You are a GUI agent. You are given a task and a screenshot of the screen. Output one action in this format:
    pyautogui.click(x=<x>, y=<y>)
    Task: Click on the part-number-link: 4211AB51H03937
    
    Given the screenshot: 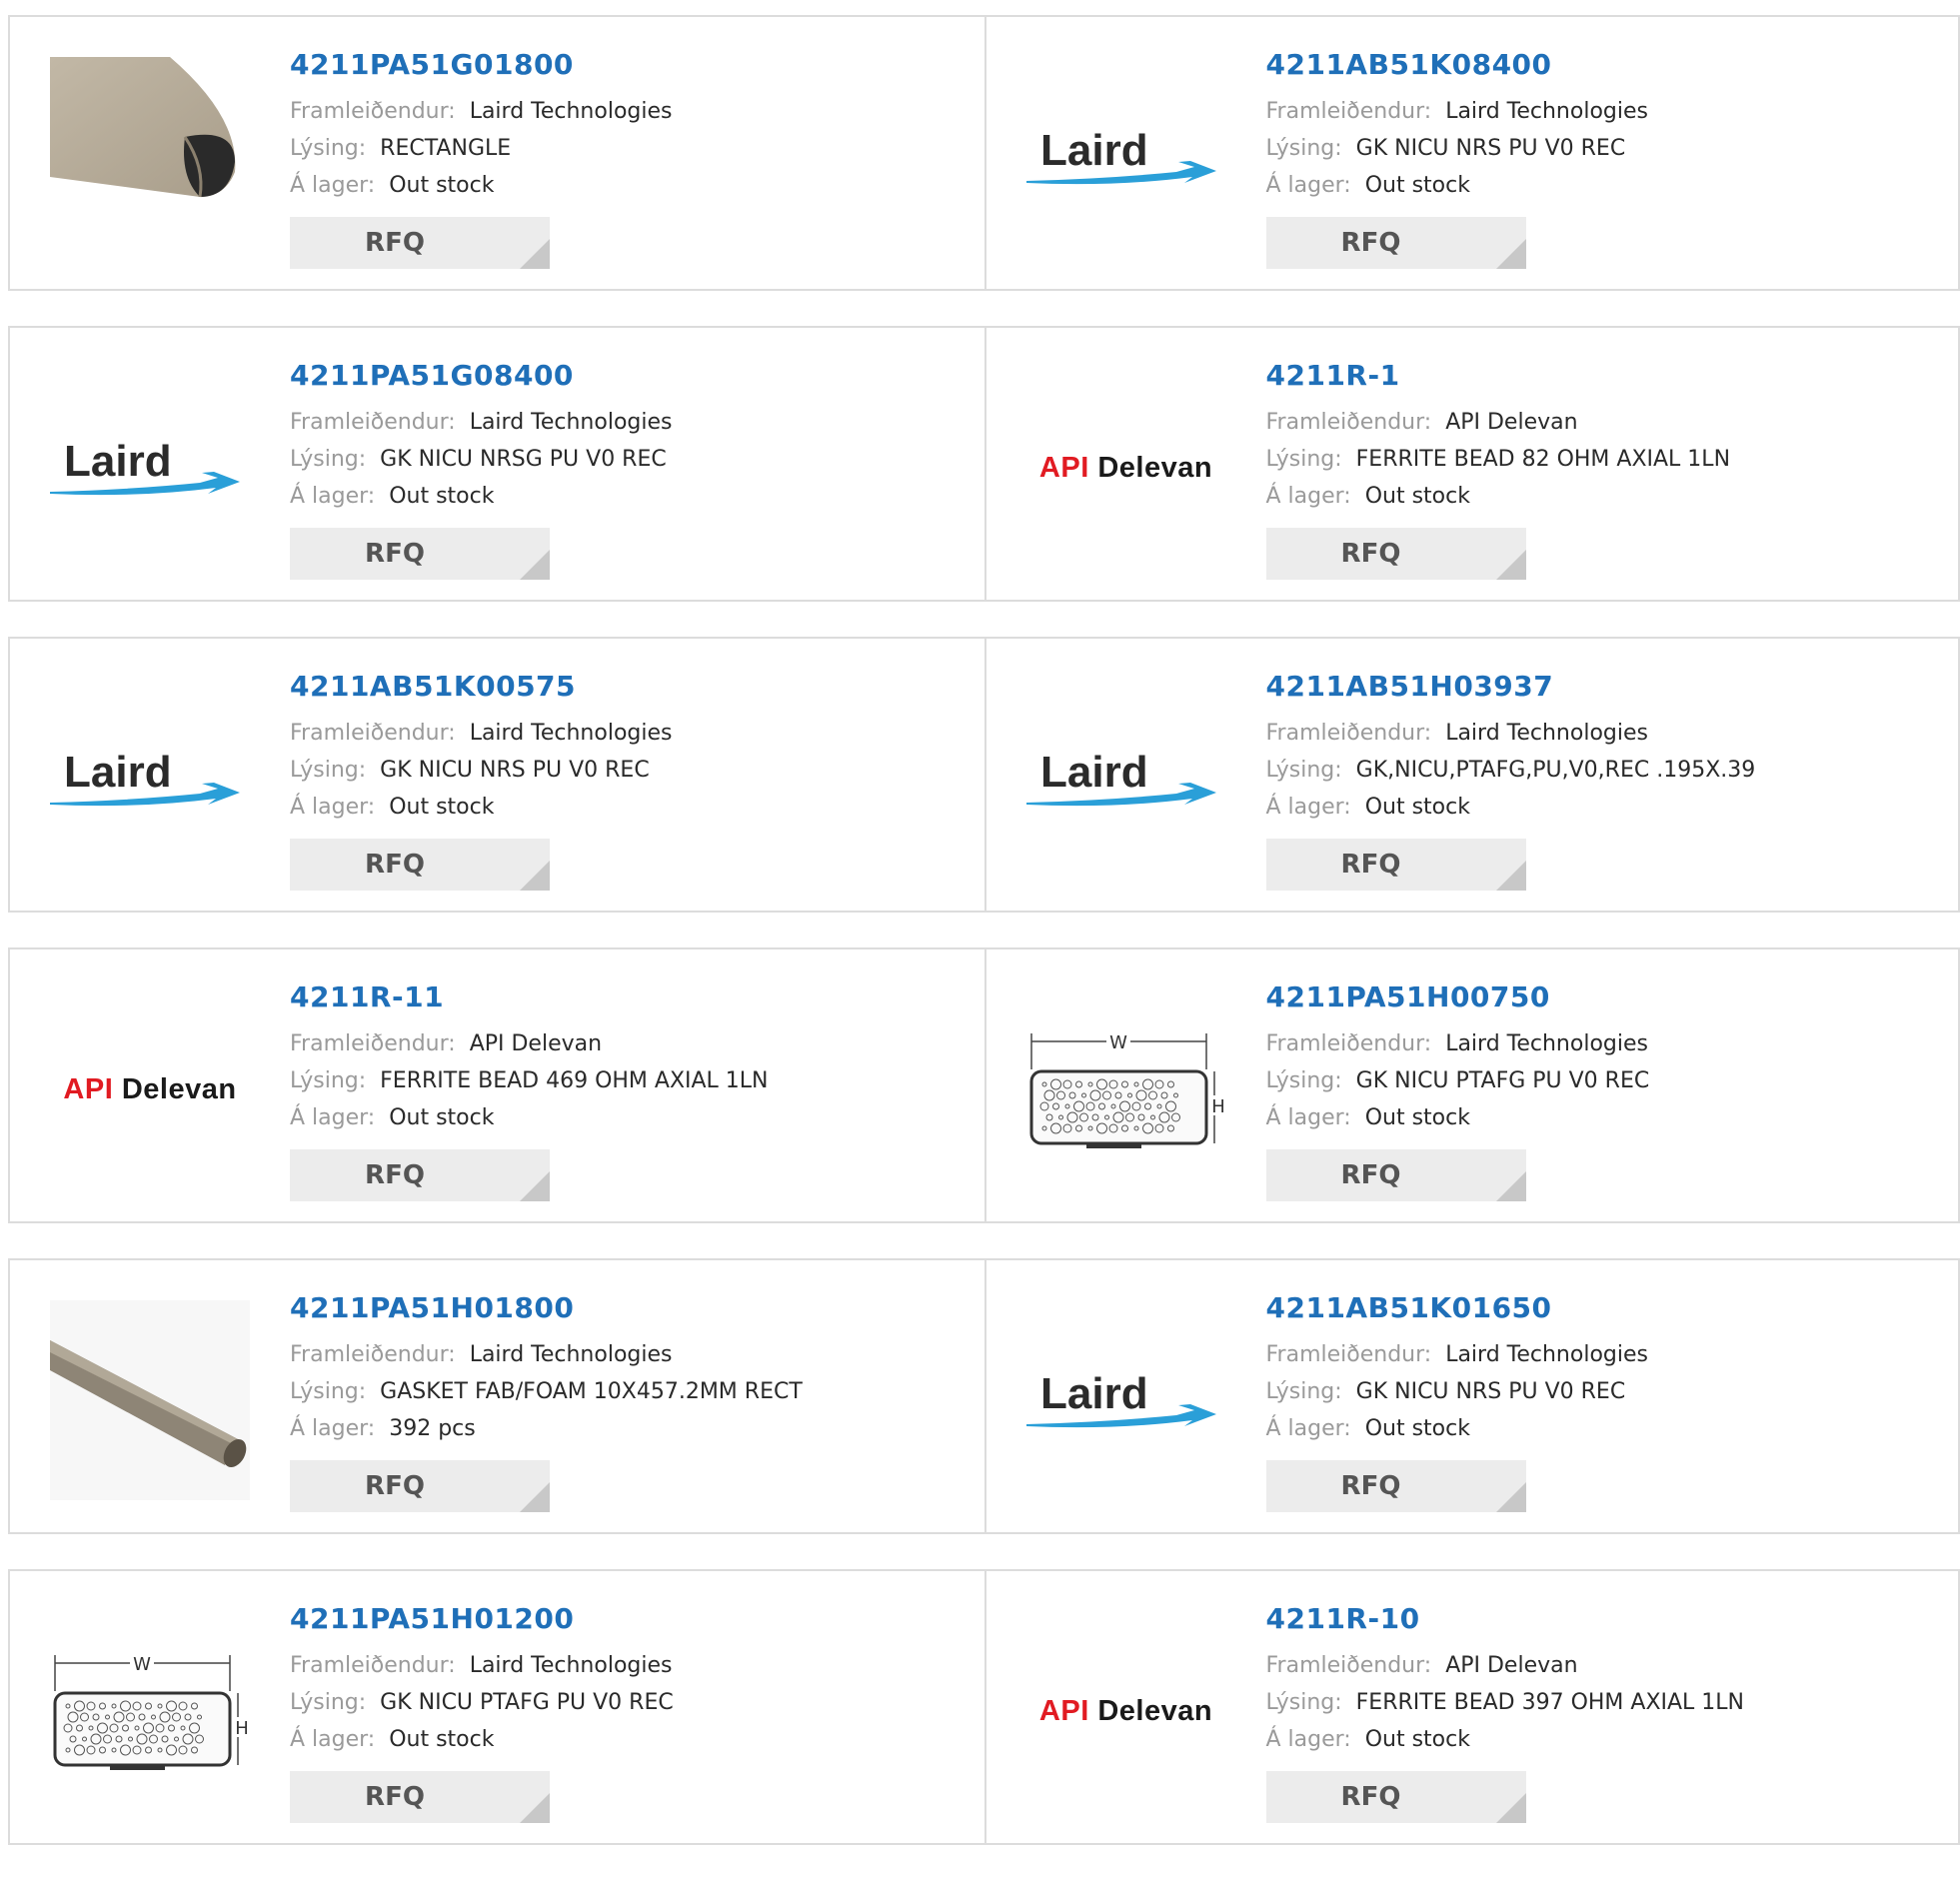 What is the action you would take?
    pyautogui.click(x=1607, y=691)
    